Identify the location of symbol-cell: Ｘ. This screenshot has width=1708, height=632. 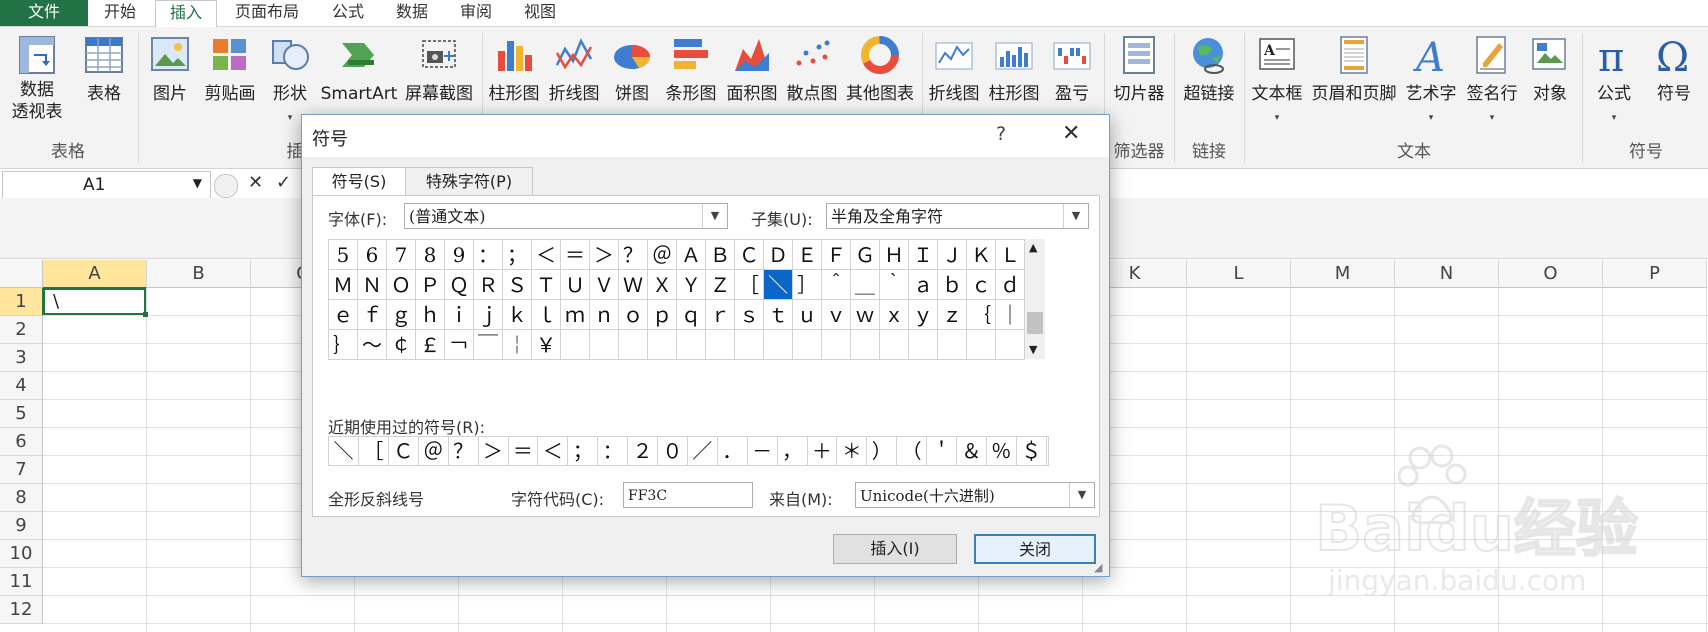
(662, 285).